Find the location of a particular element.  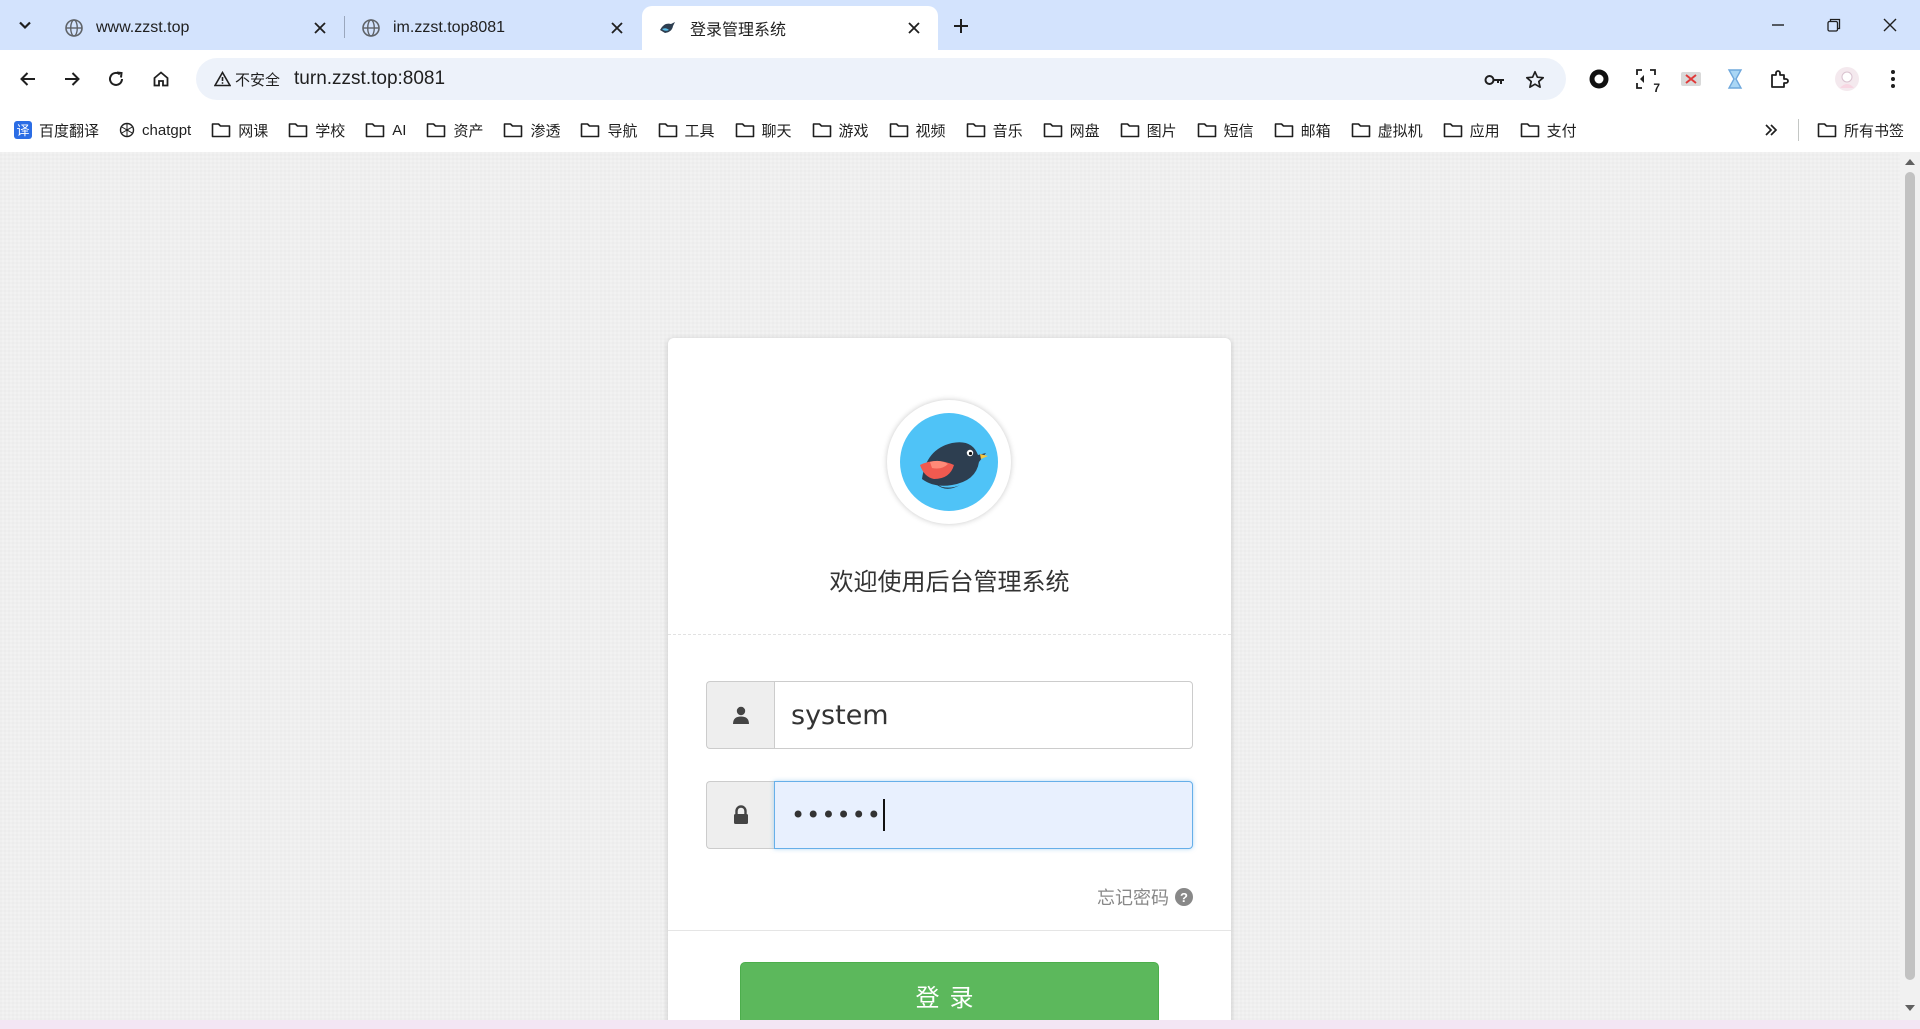

forgot-password-link: 忘记密码 ? is located at coordinates (1145, 897).